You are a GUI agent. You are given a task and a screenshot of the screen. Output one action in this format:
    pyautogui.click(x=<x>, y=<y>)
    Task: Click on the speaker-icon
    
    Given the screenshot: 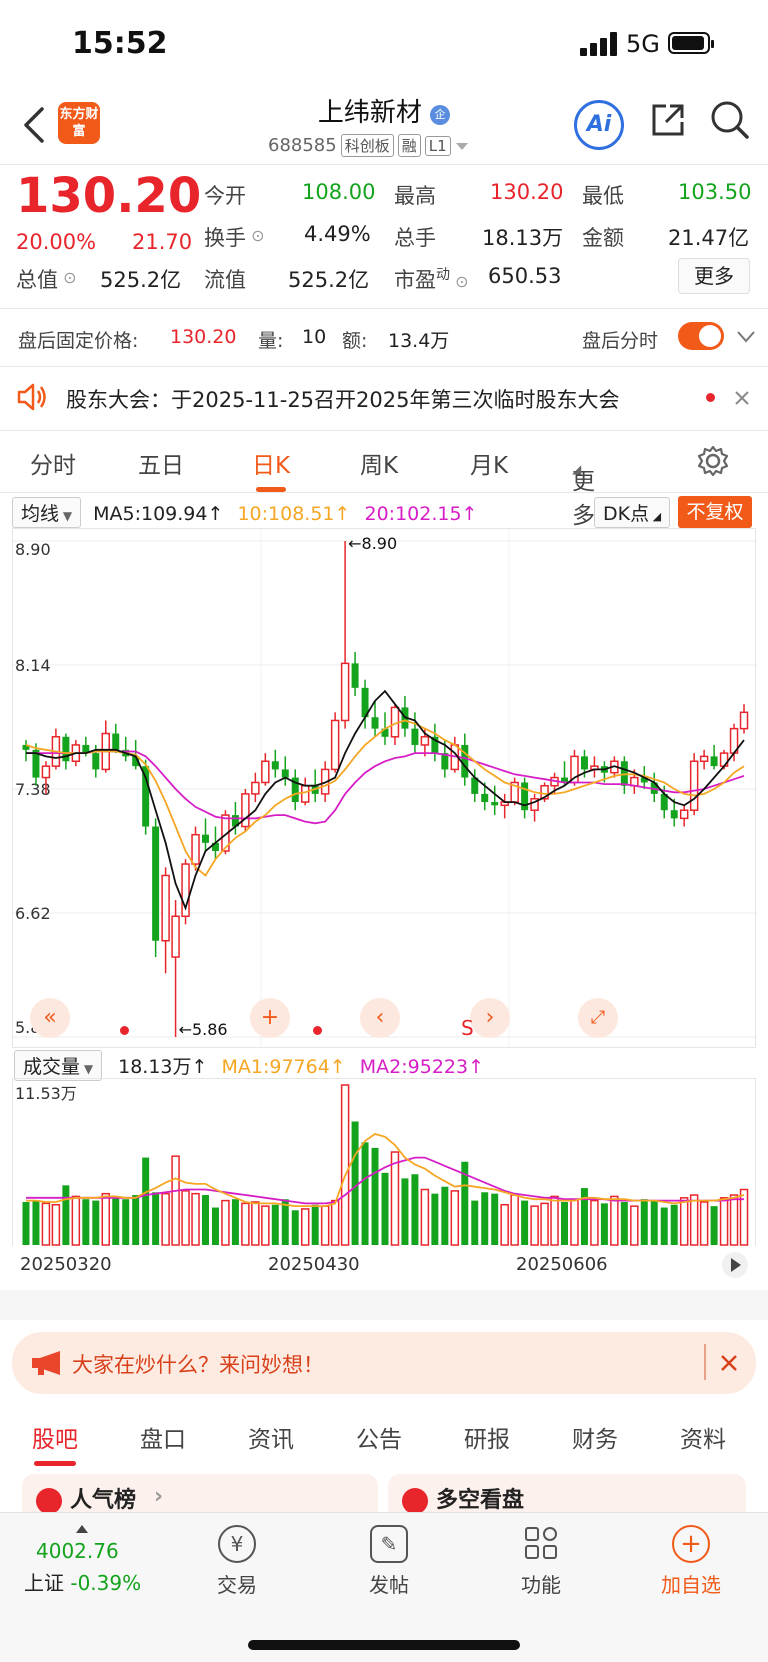 What is the action you would take?
    pyautogui.click(x=31, y=397)
    